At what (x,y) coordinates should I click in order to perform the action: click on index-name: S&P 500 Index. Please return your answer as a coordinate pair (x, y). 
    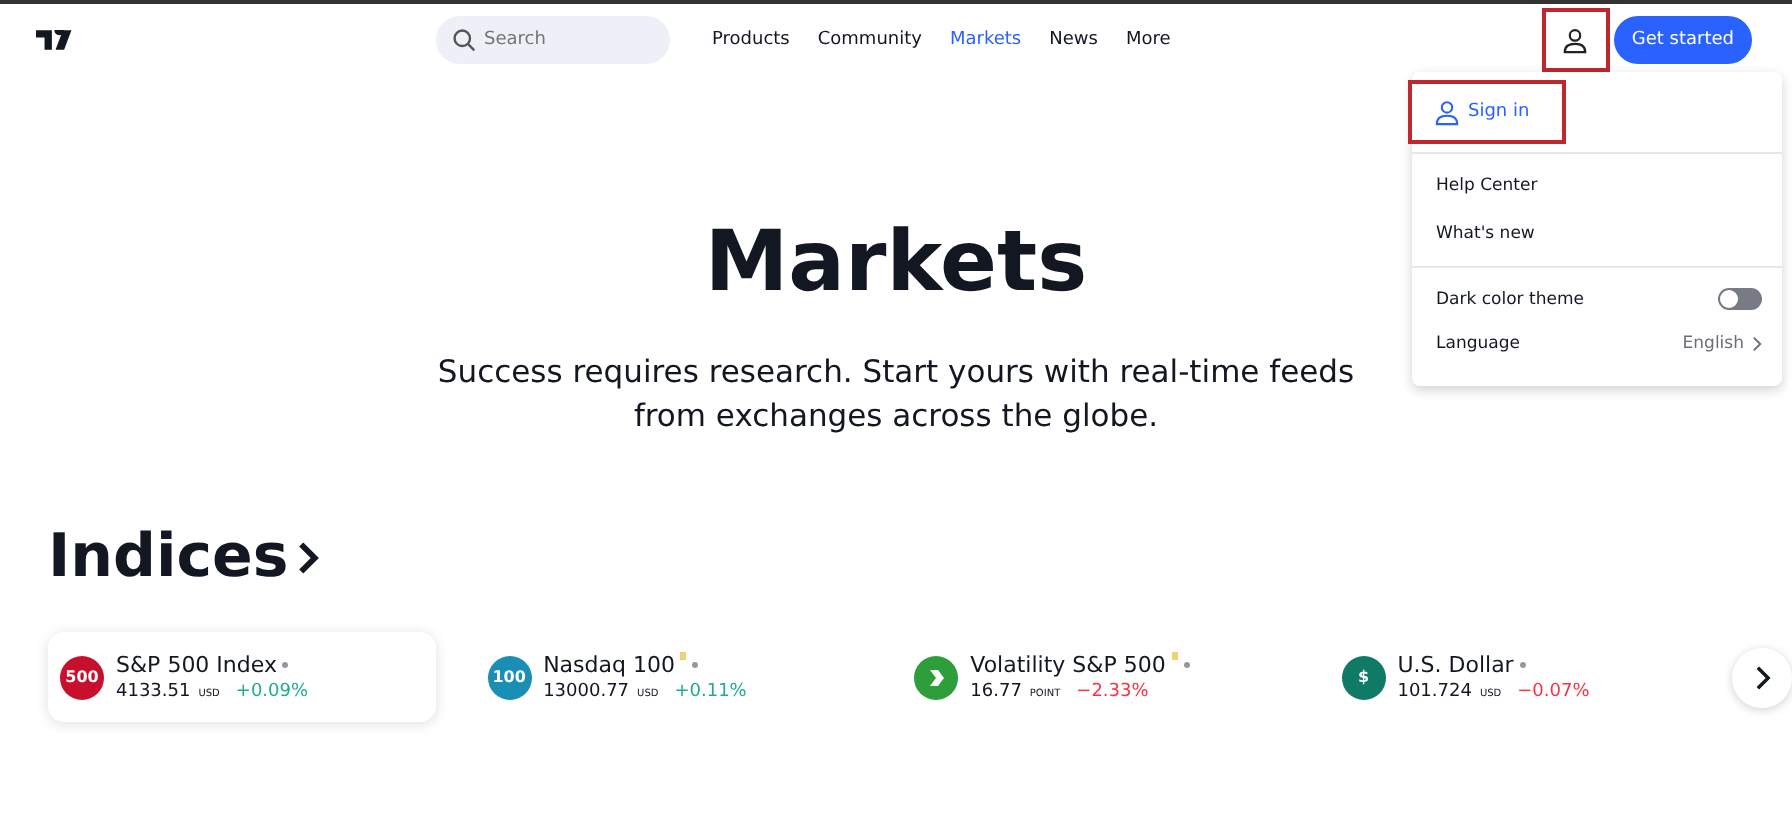
    Looking at the image, I should click on (196, 665).